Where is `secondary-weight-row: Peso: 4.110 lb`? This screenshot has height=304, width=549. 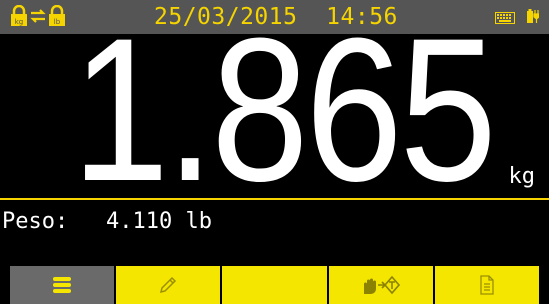 secondary-weight-row: Peso: 4.110 lb is located at coordinates (274, 223).